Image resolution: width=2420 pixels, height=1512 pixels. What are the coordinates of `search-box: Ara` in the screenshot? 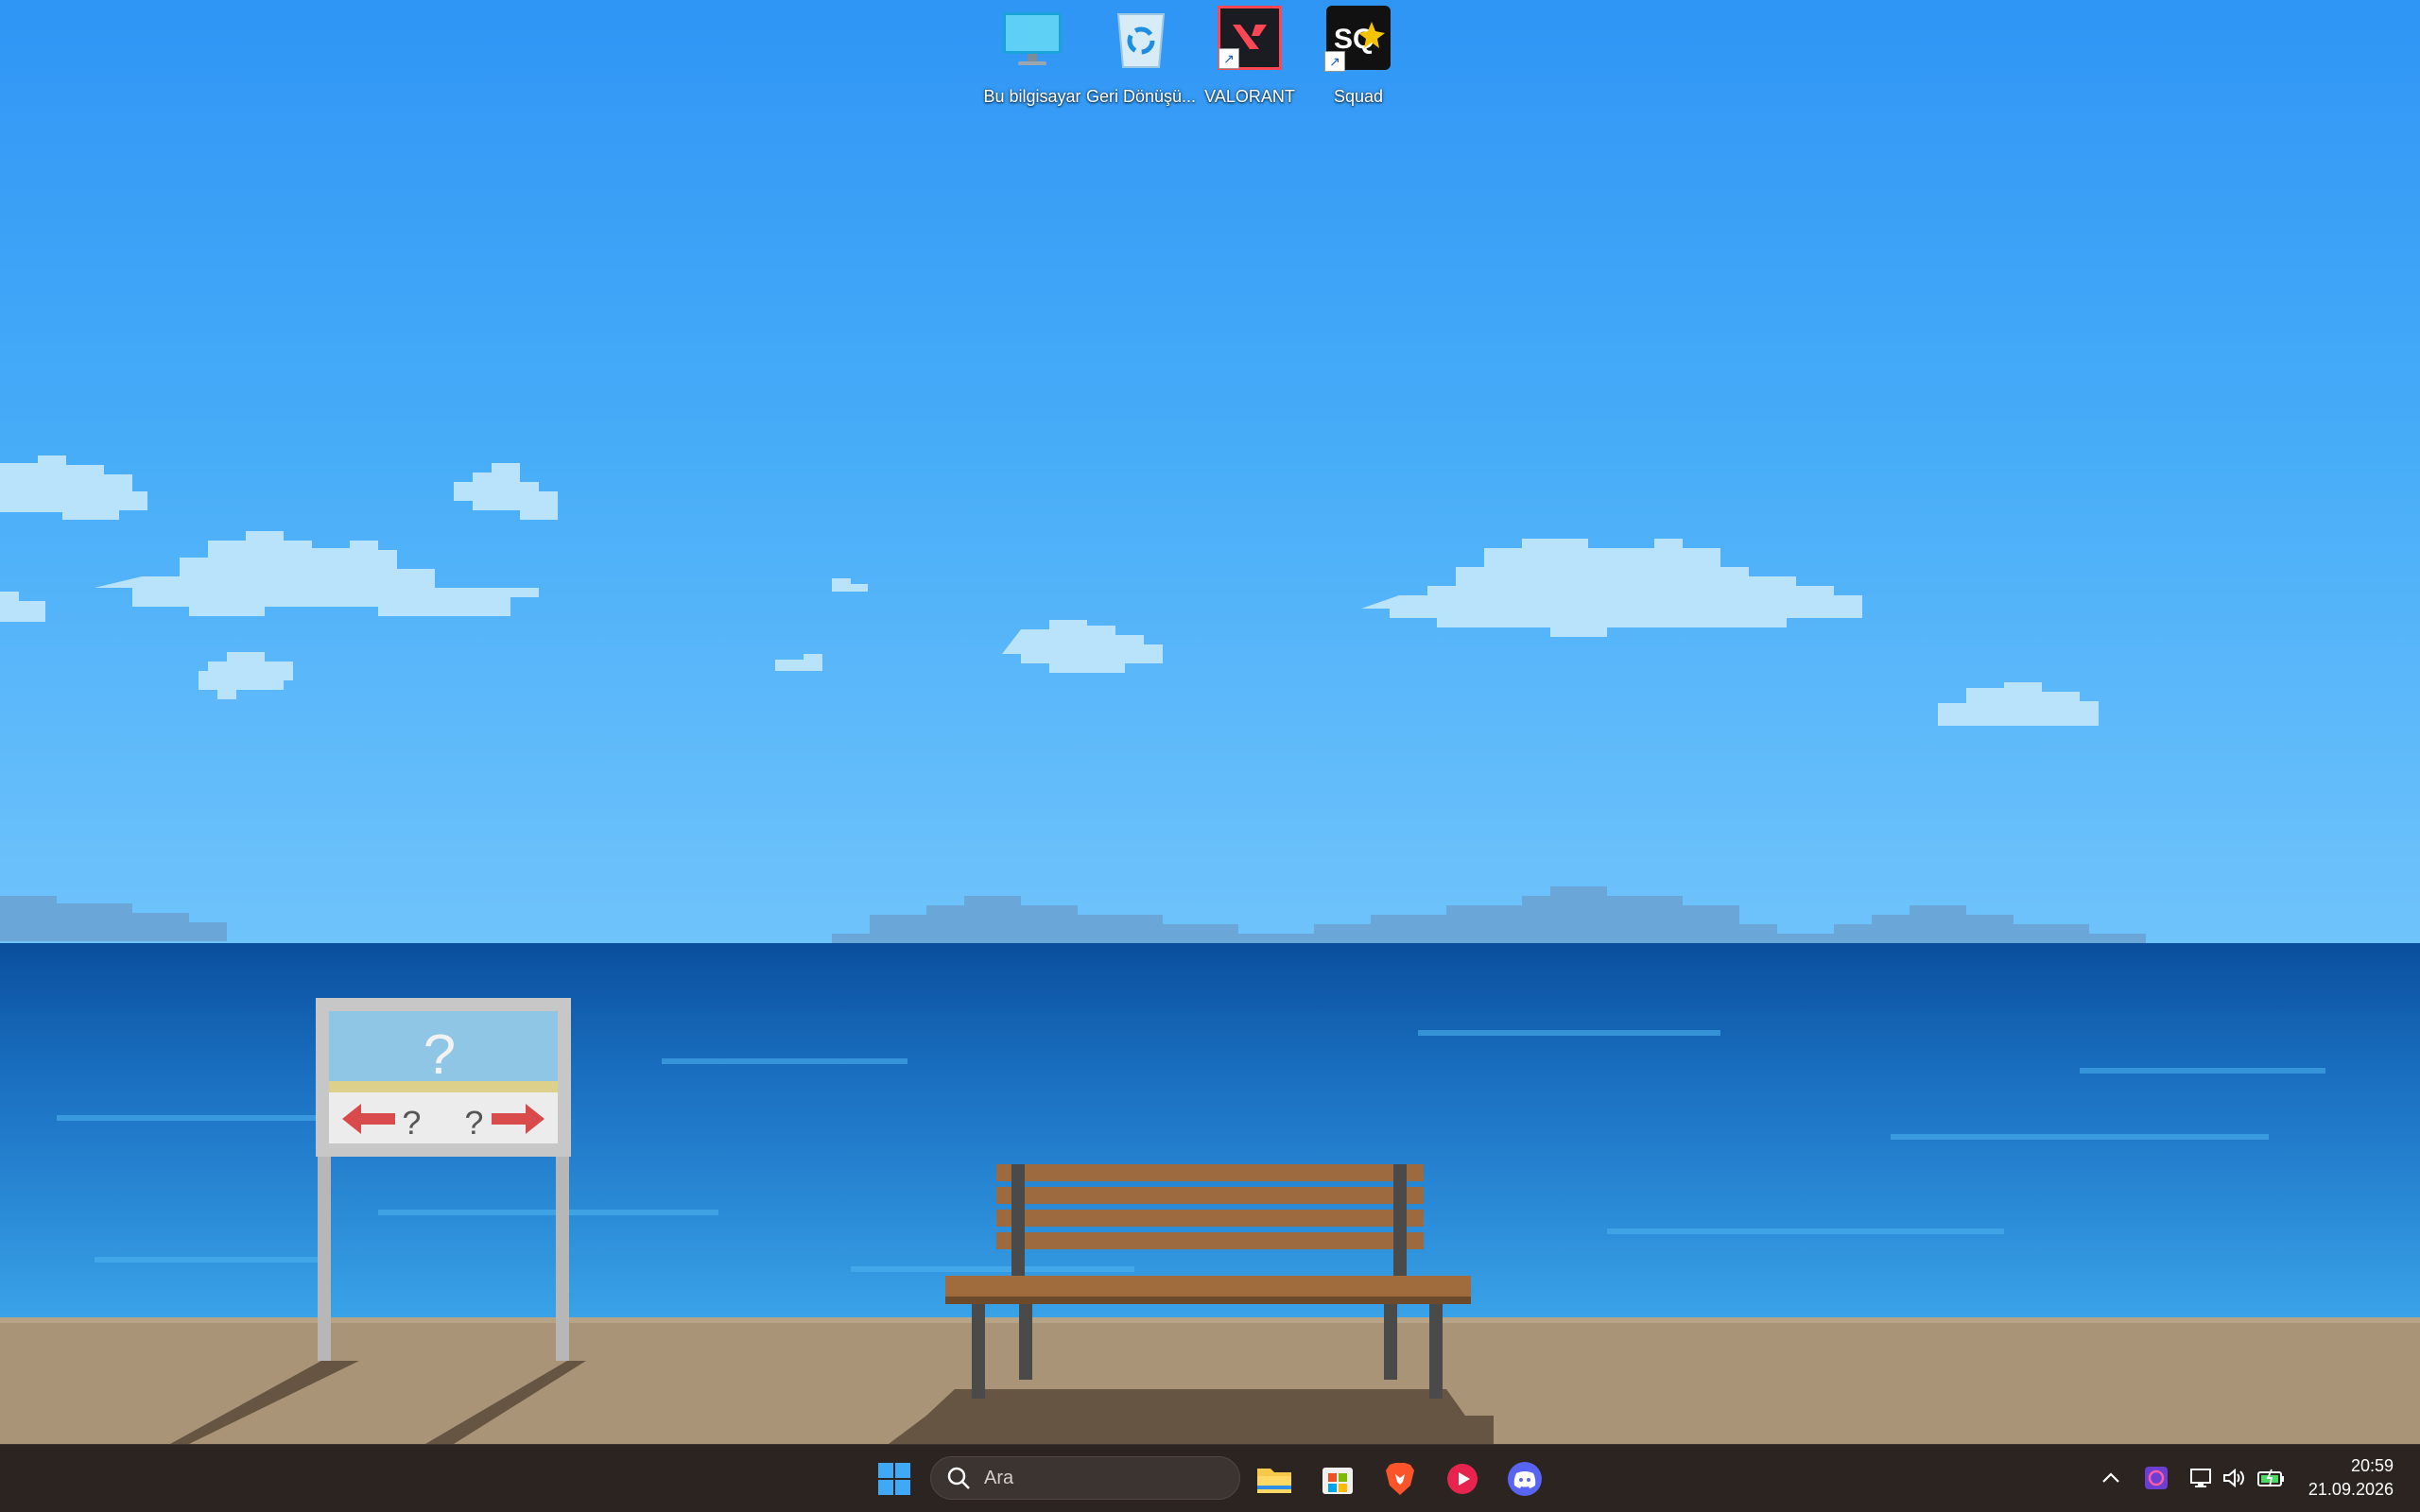 It's located at (1085, 1478).